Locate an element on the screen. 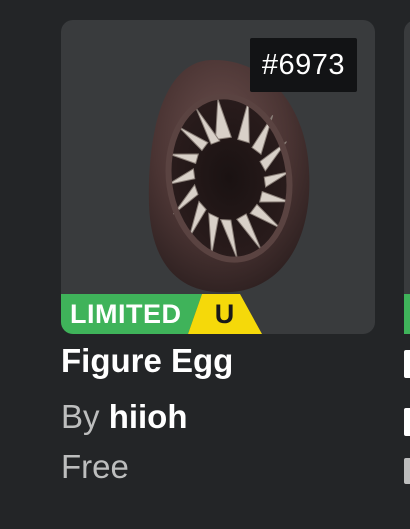 This screenshot has height=529, width=410. limited-unique-badge: LIMITED U is located at coordinates (161, 314).